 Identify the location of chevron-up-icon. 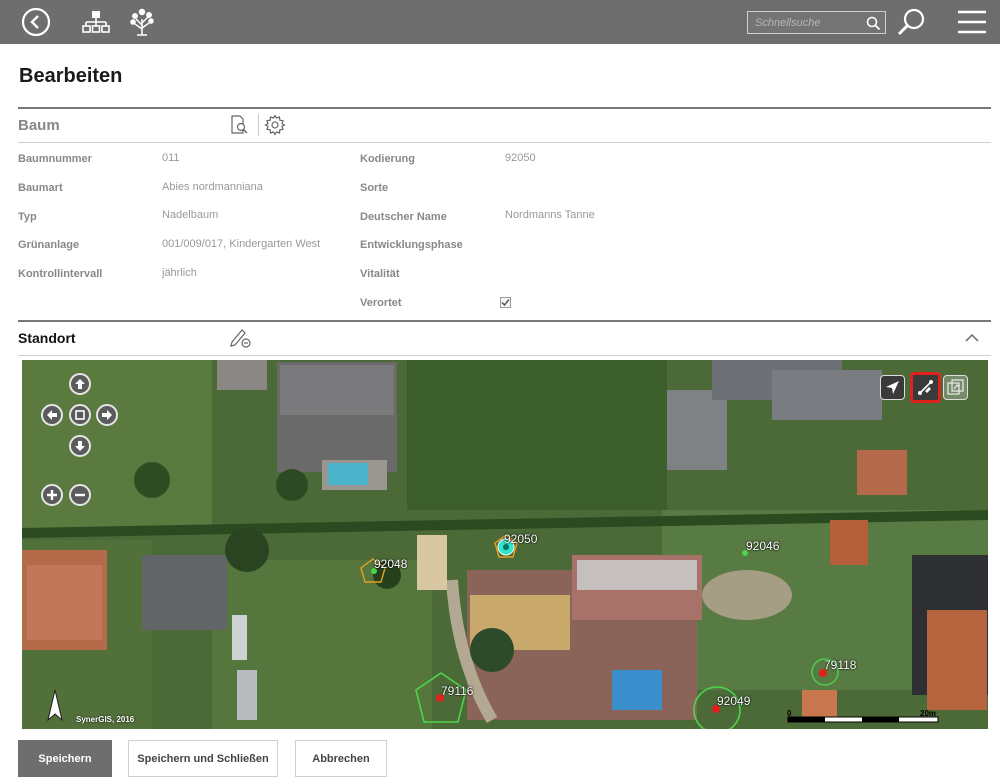
(972, 338).